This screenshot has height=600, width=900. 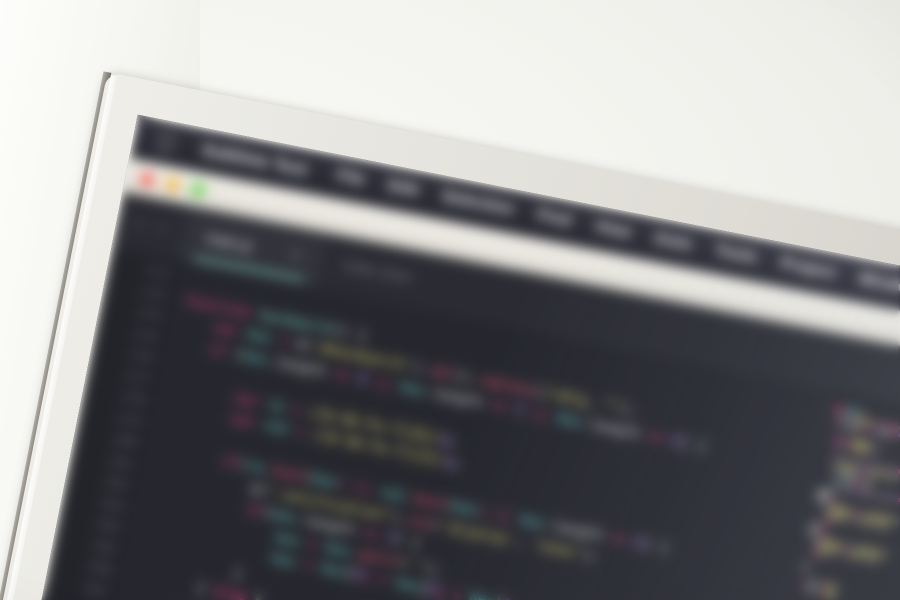 I want to click on menu-item-project: Project, so click(x=808, y=269).